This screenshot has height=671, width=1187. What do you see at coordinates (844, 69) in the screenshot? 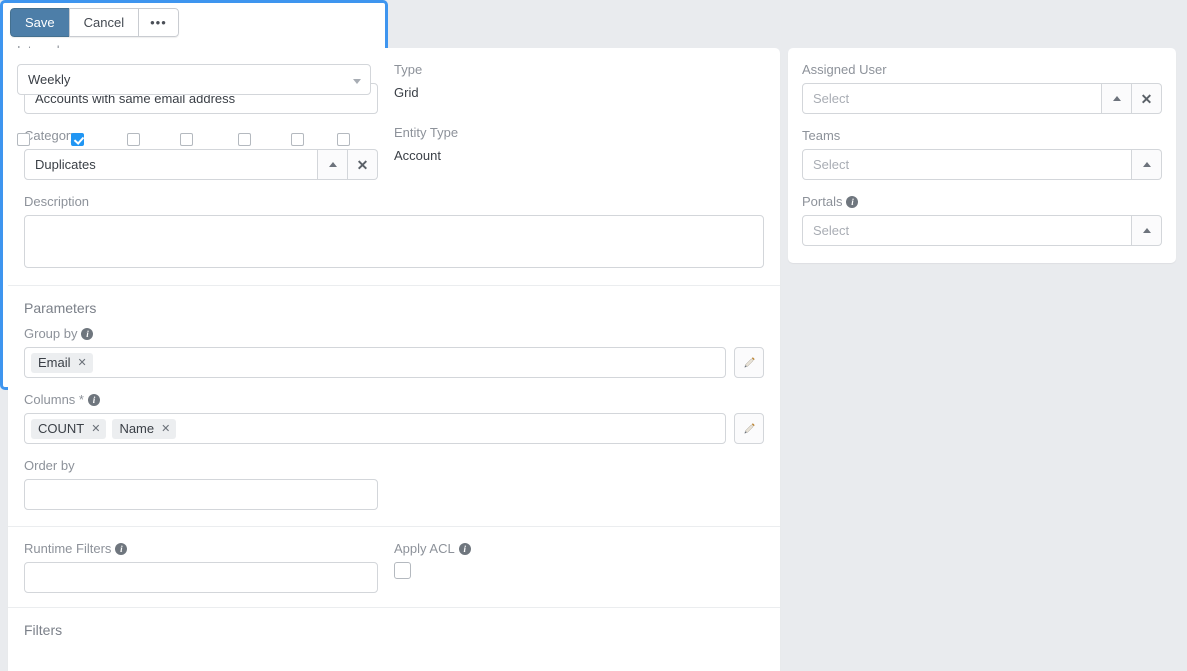
I see `assigned-user-label: Assigned User` at bounding box center [844, 69].